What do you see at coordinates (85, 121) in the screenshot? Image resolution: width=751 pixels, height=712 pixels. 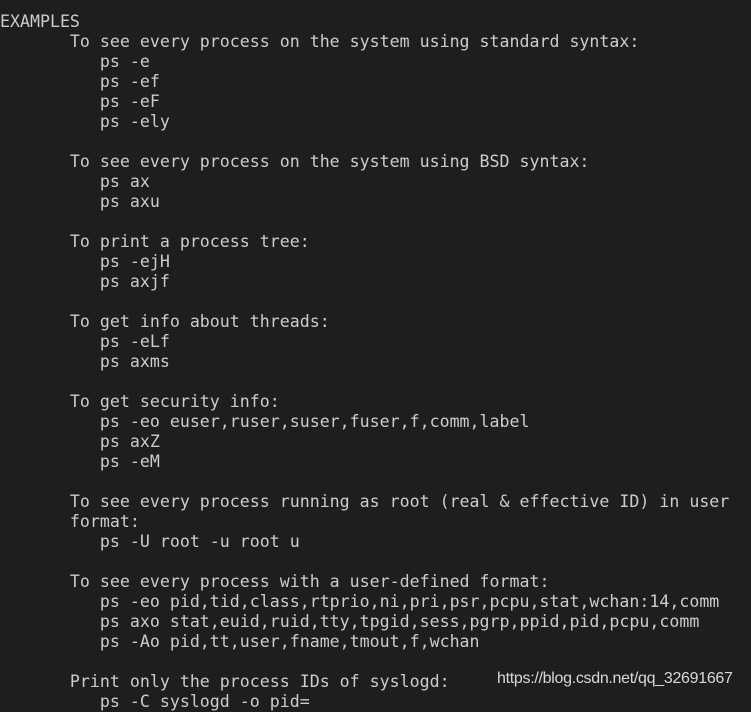 I see `terminal-line: ps -ely` at bounding box center [85, 121].